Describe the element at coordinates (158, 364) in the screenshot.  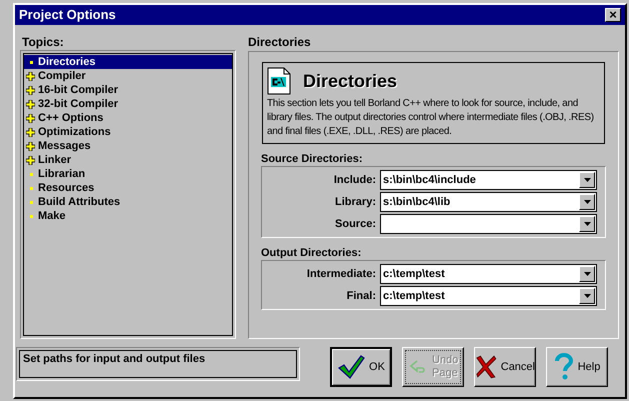
I see `status-text: Set paths for input and output files` at that location.